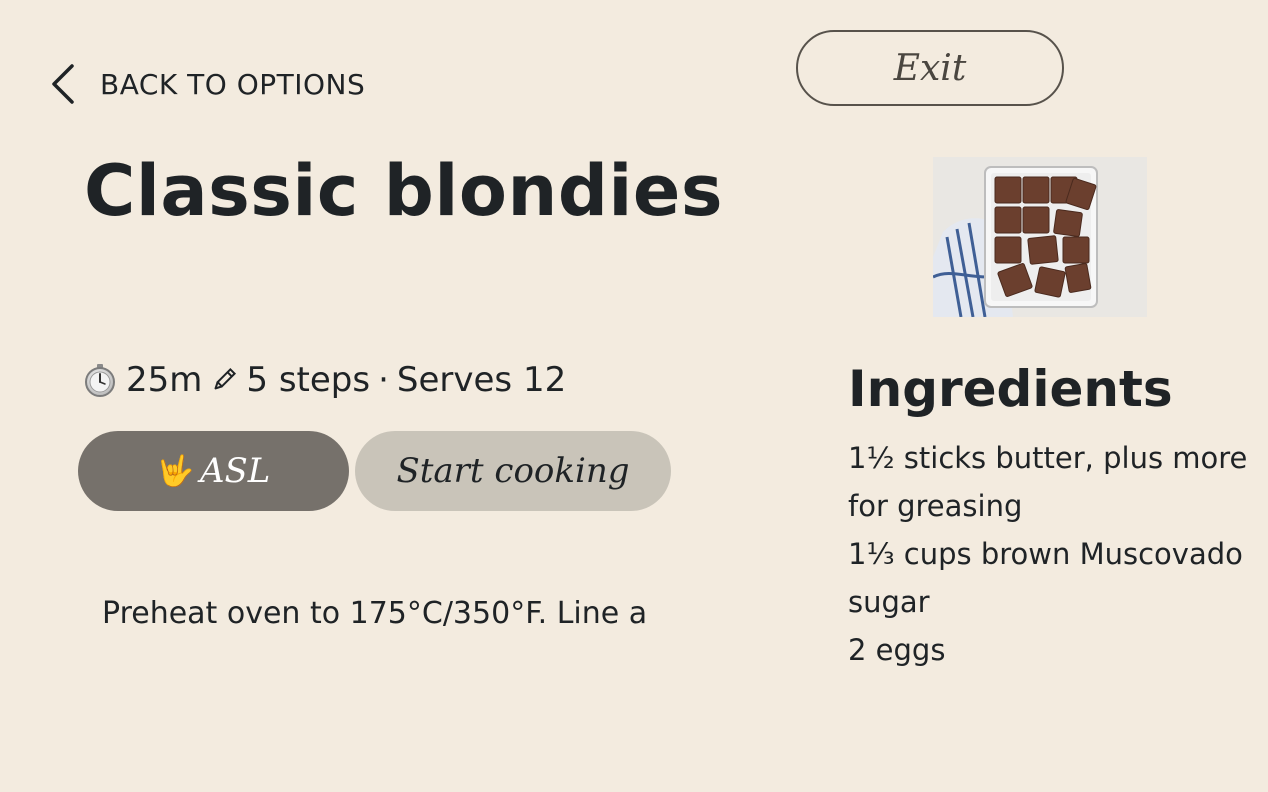  I want to click on ingredient-item: 2 eggs, so click(897, 650).